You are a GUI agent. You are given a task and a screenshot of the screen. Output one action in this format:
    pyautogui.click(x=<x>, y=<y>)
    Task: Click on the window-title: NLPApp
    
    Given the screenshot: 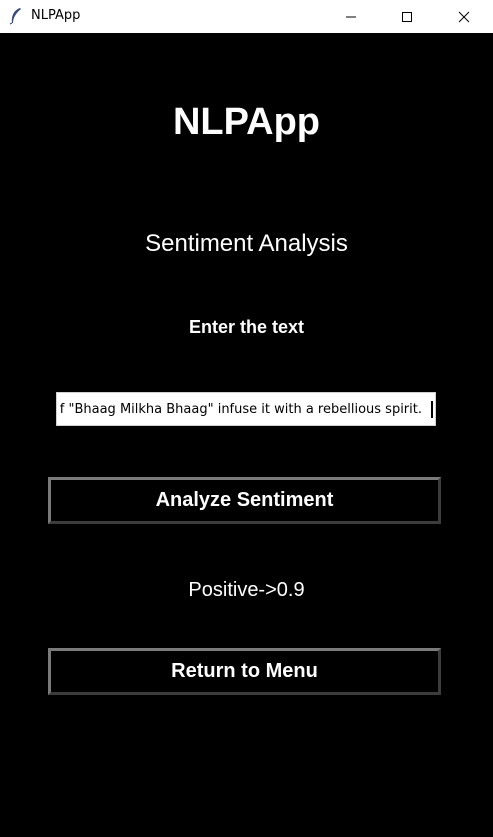 What is the action you would take?
    pyautogui.click(x=56, y=15)
    